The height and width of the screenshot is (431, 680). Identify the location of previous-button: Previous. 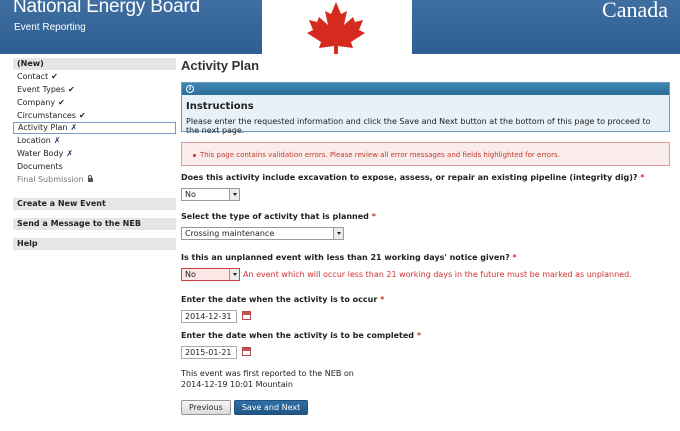
(206, 407).